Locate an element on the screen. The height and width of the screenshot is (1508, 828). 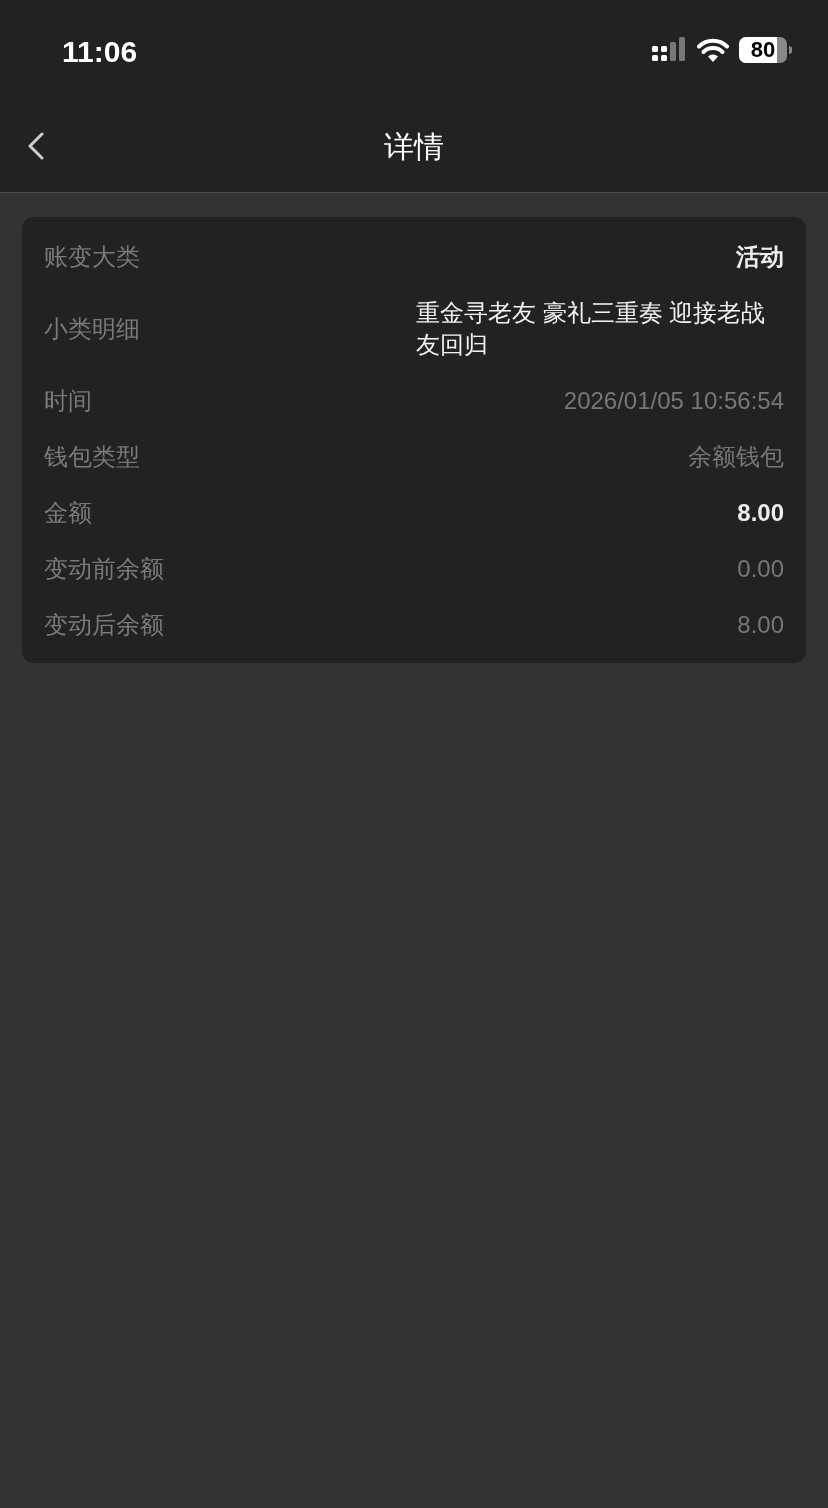
field-label: 小类明细 is located at coordinates (92, 329).